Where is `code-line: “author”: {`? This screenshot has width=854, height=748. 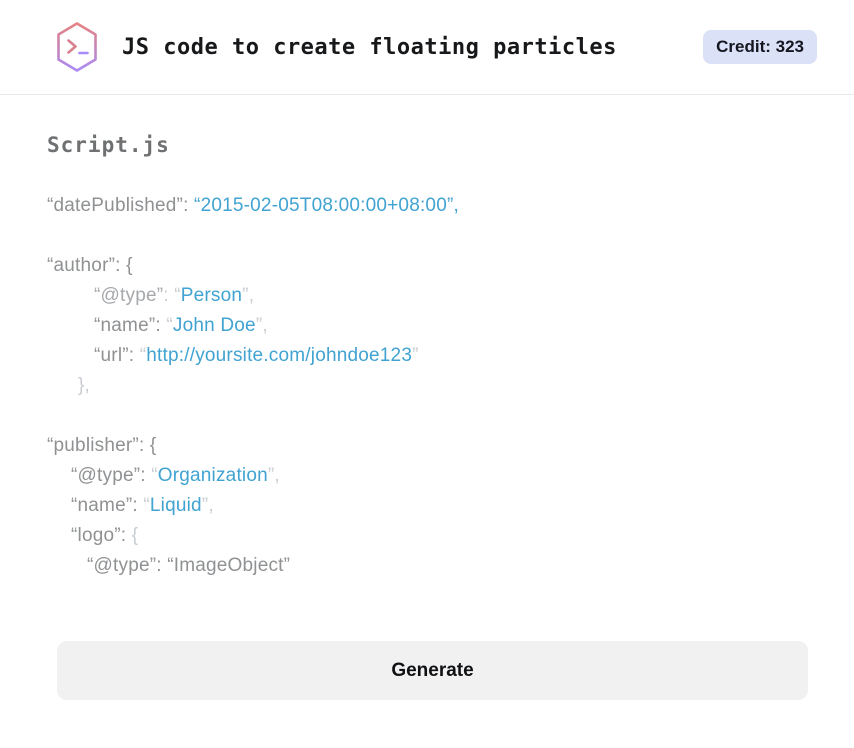 code-line: “author”: { is located at coordinates (427, 266).